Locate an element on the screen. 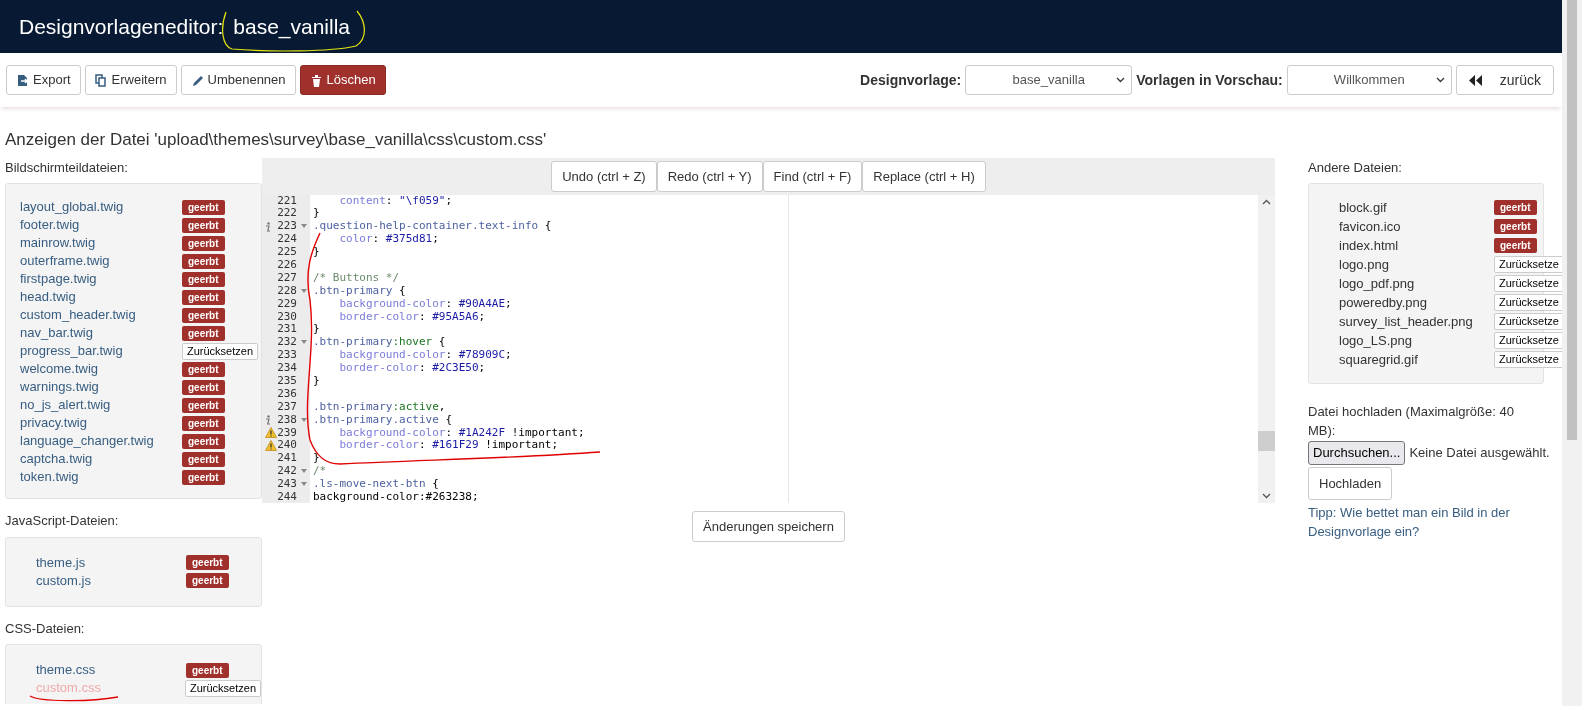 The width and height of the screenshot is (1582, 706). file-link: nav_bar.twig is located at coordinates (101, 333).